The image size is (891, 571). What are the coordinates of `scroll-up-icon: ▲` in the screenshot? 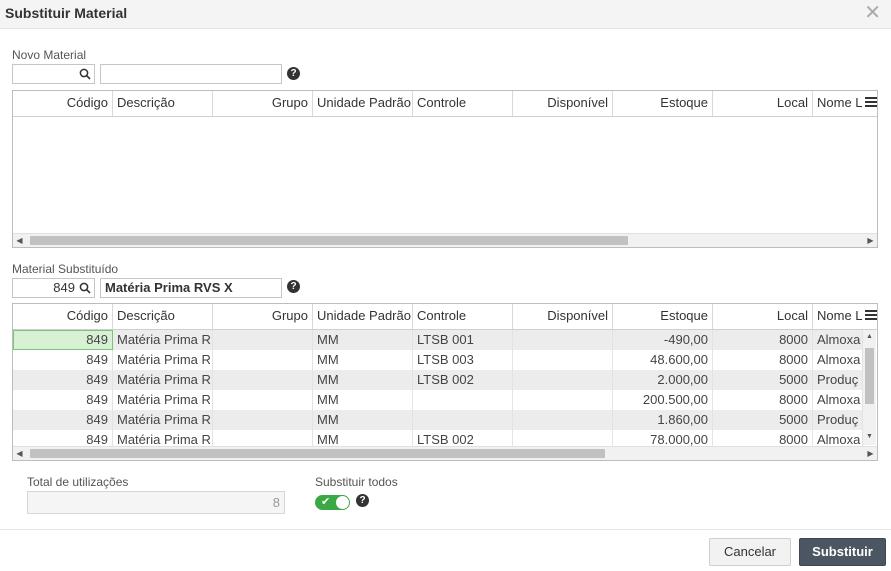 It's located at (869, 336).